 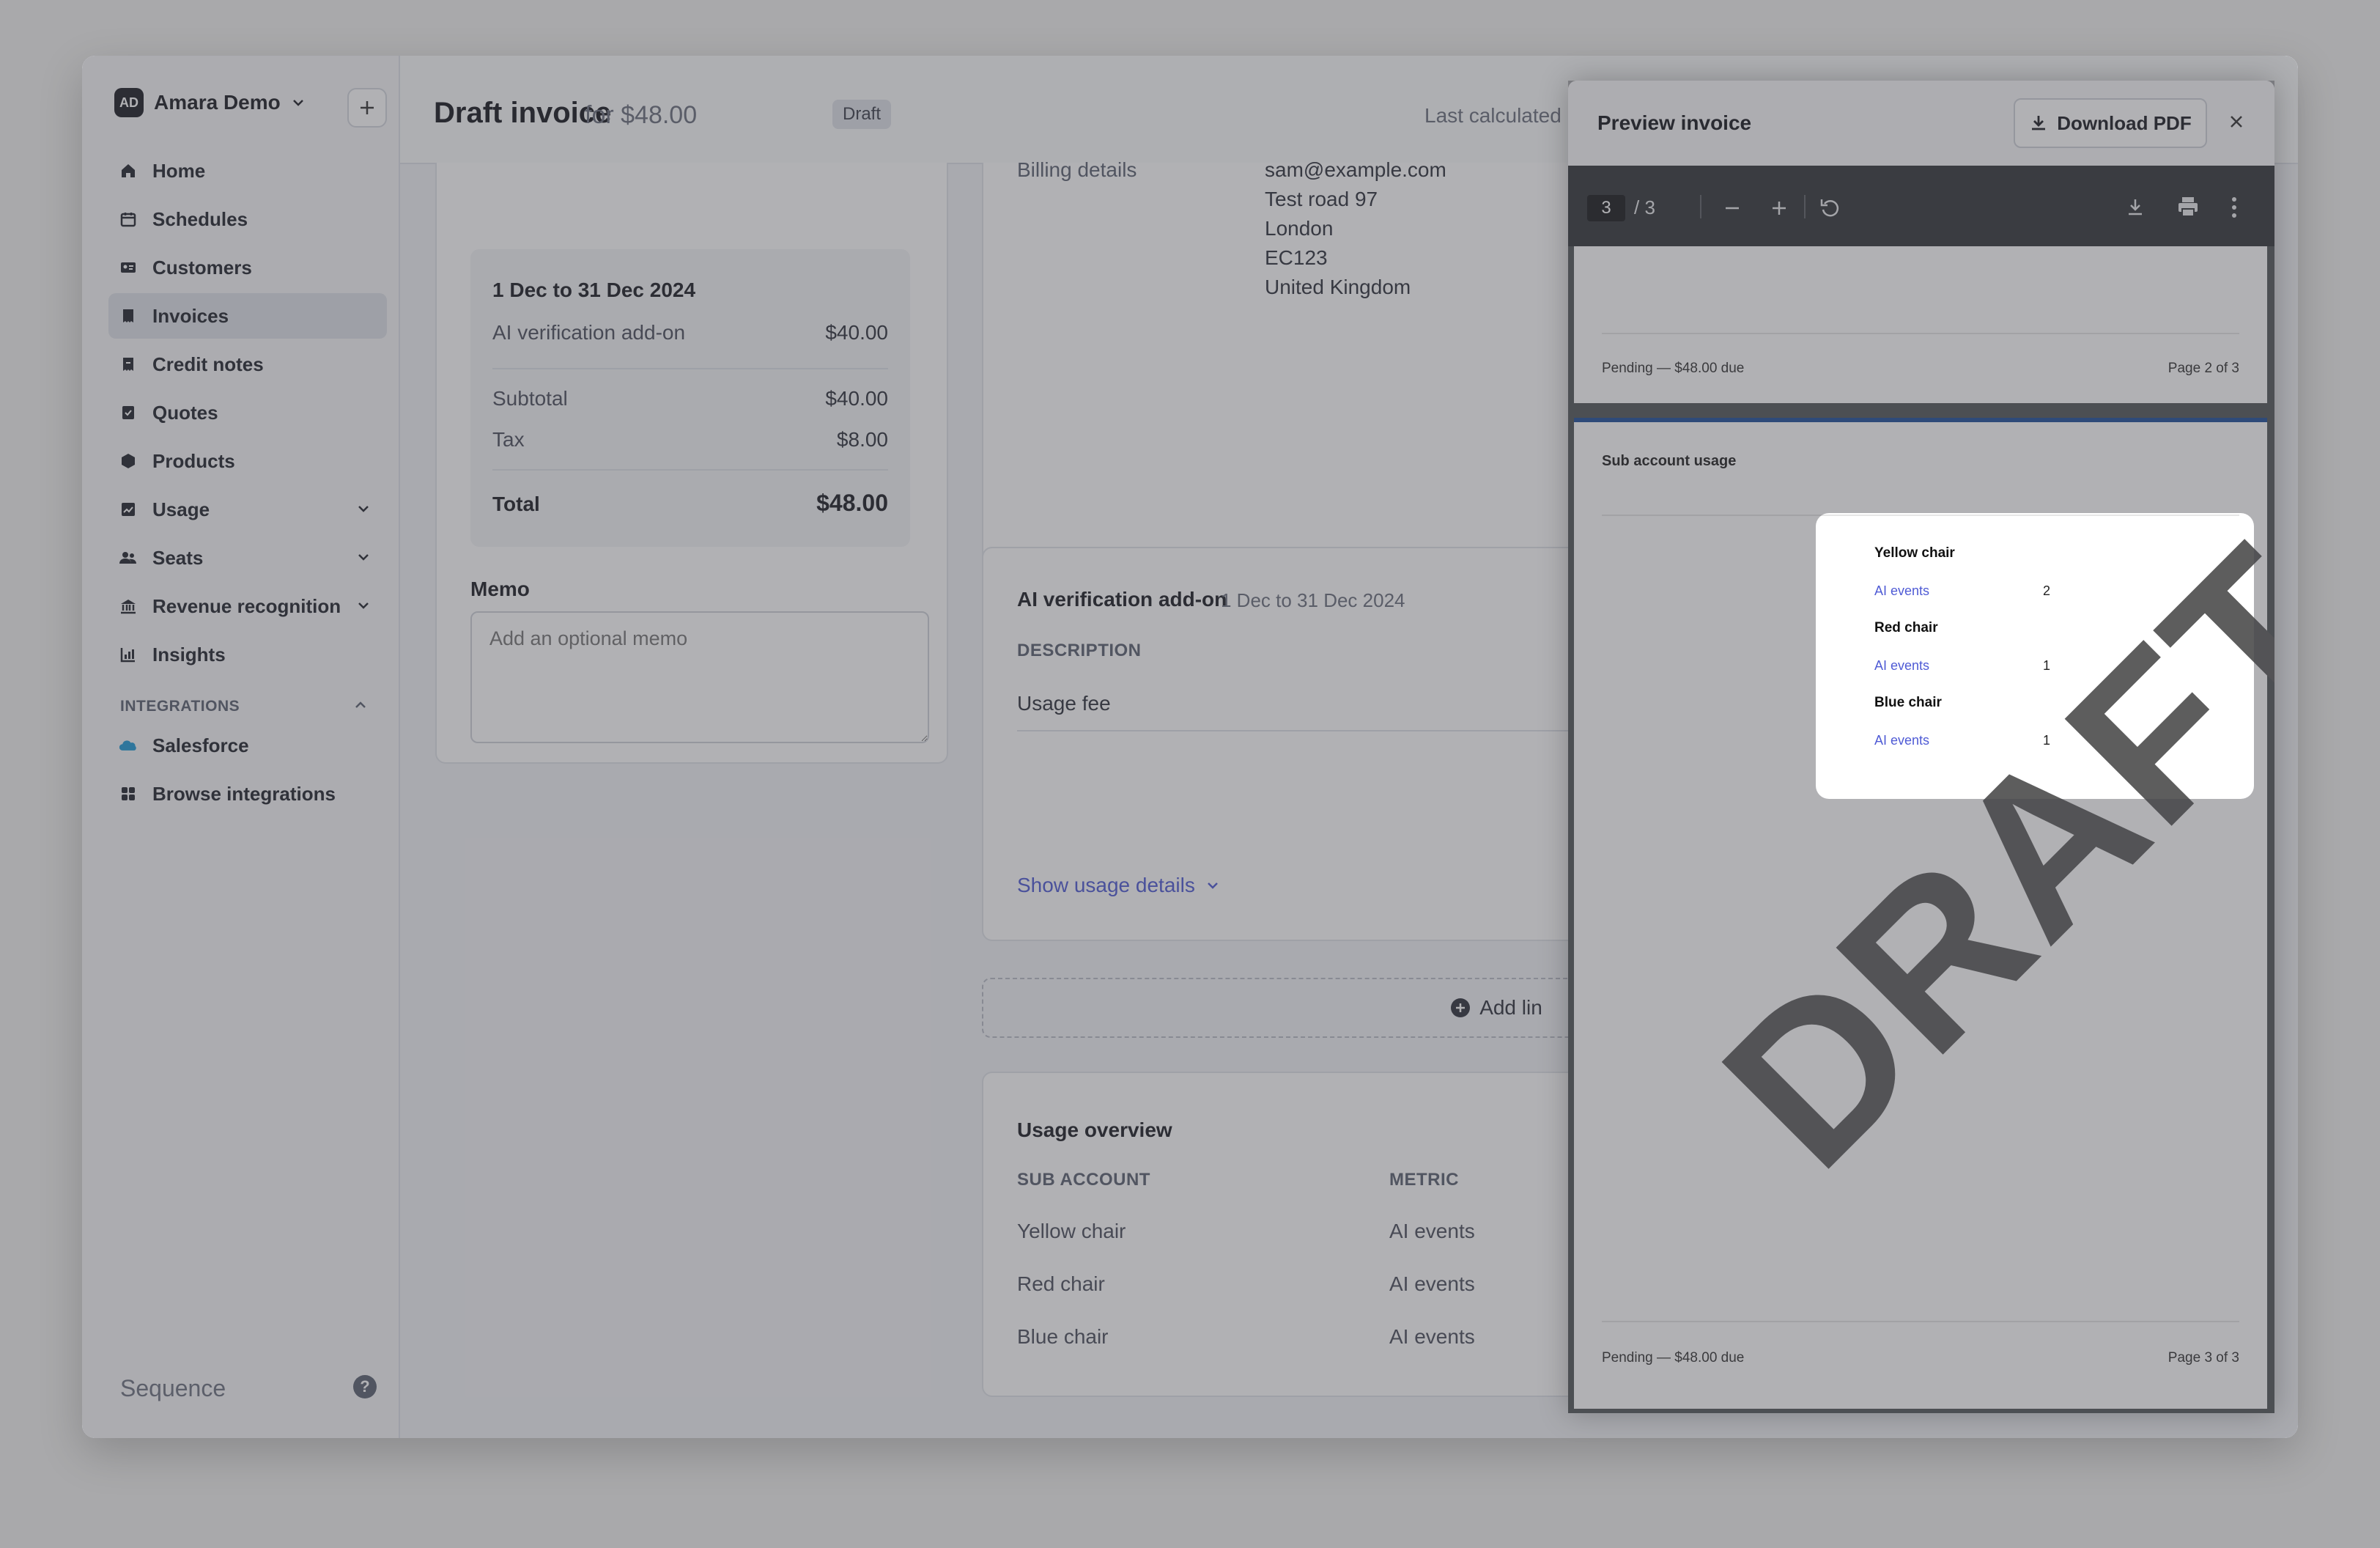 I want to click on sidebar-item-browse-integrations: Browse integrations, so click(x=247, y=794).